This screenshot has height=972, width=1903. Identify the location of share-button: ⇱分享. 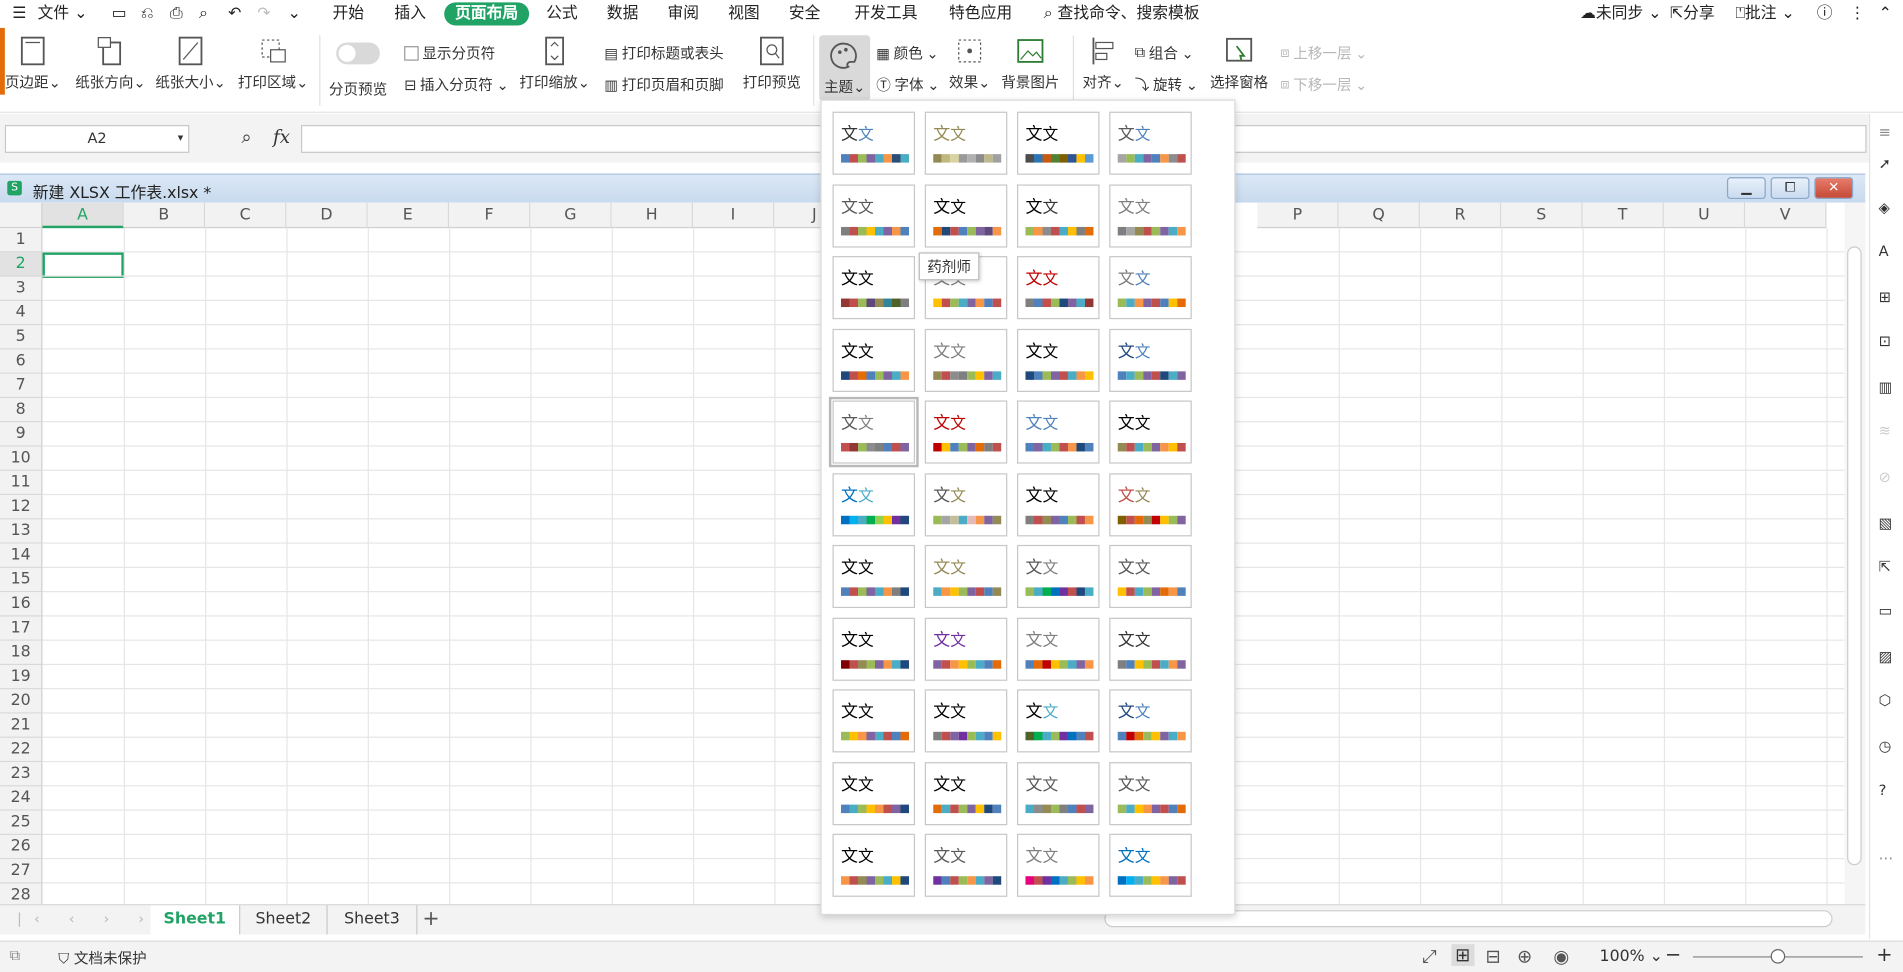
(1692, 13).